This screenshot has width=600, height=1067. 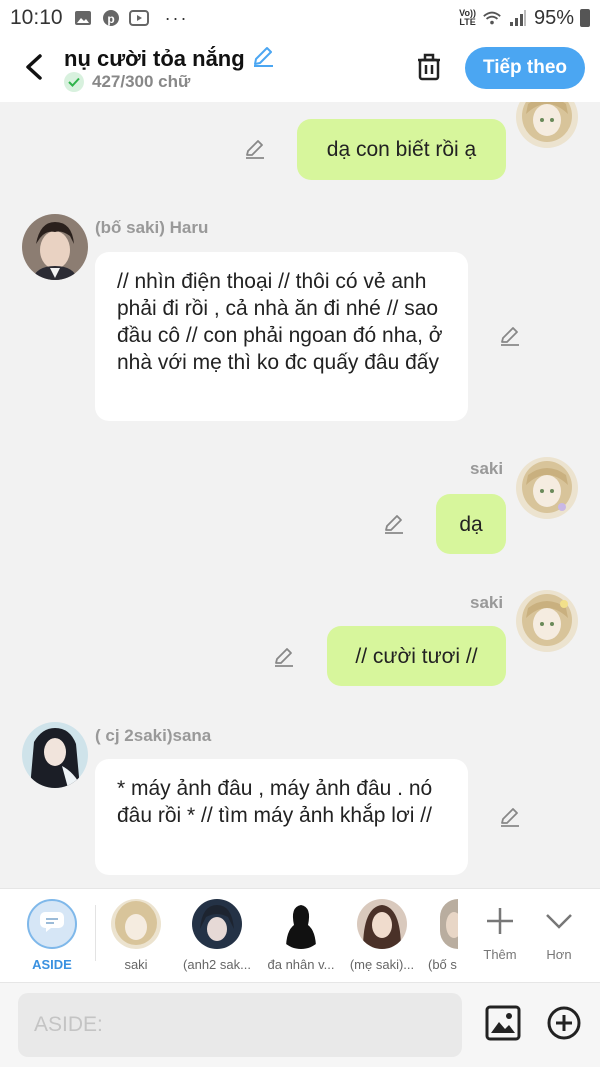 I want to click on svg-text: p, so click(x=110, y=19).